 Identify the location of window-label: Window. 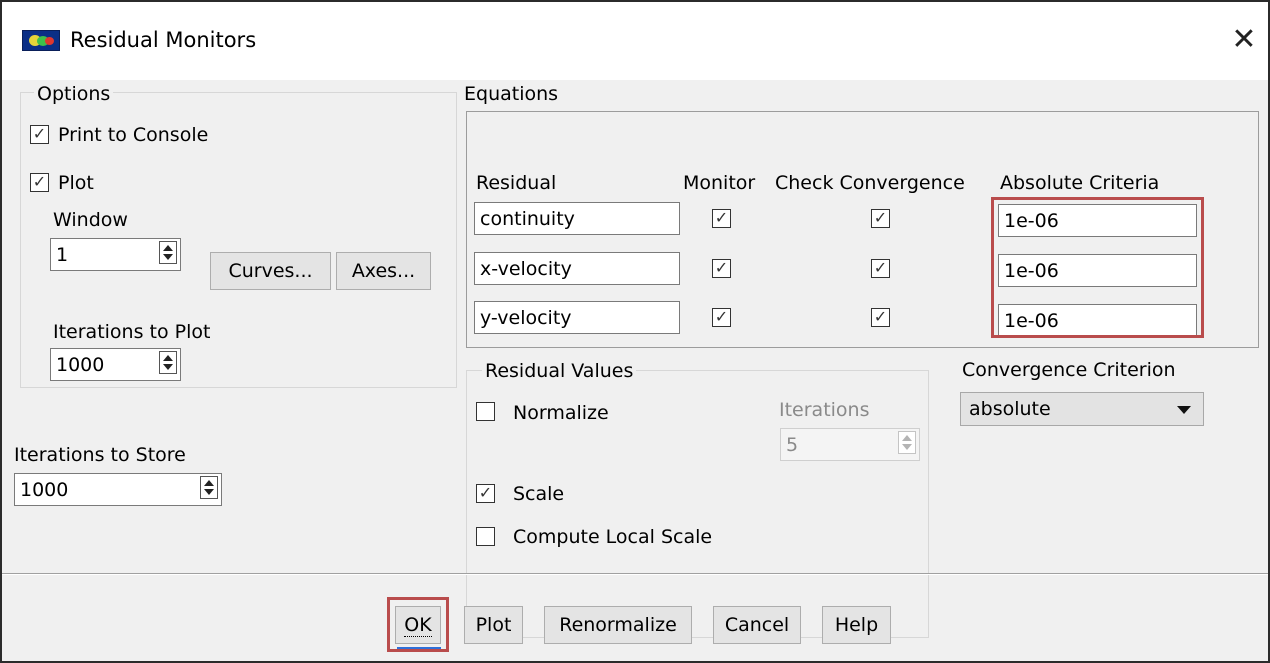
(90, 220).